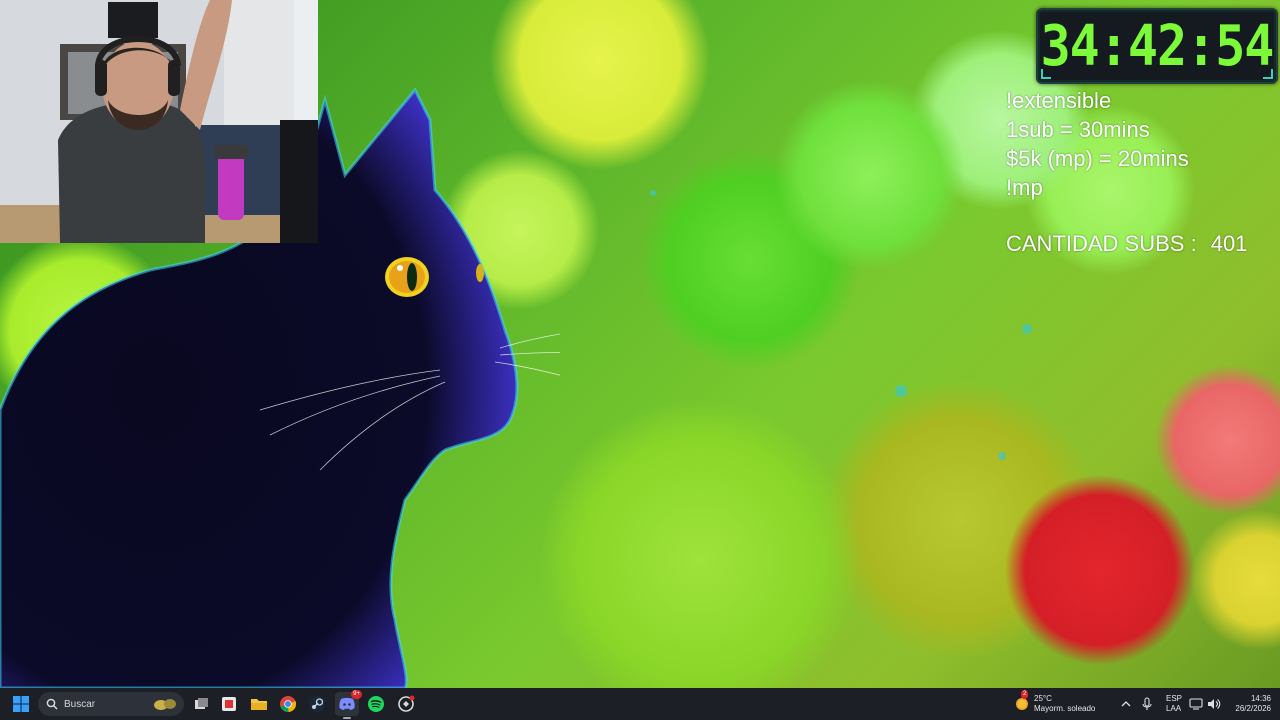  Describe the element at coordinates (80, 704) in the screenshot. I see `search-placeholder: Buscar` at that location.